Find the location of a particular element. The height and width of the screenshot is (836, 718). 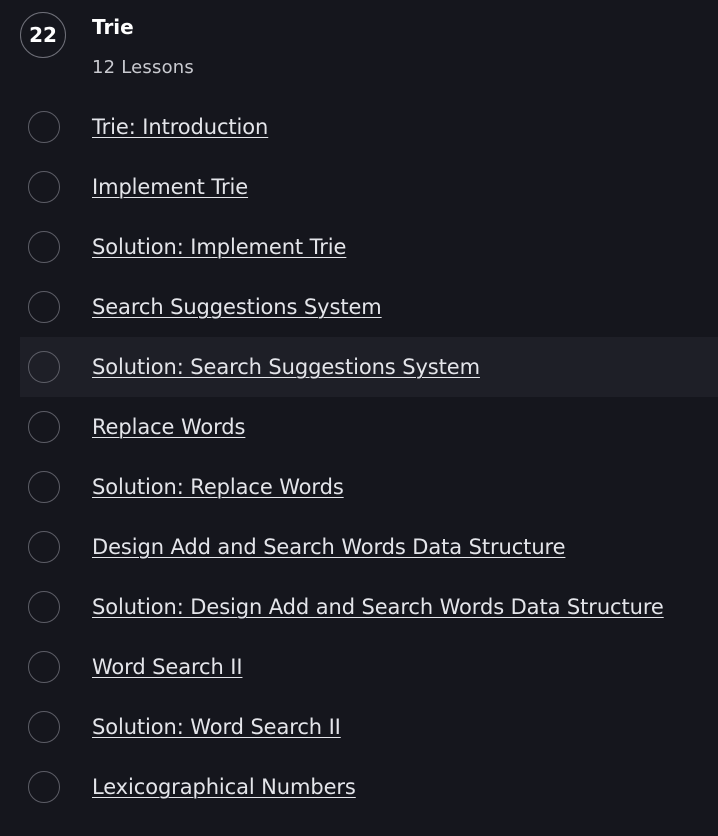

lesson-link: Word Search II is located at coordinates (167, 667).